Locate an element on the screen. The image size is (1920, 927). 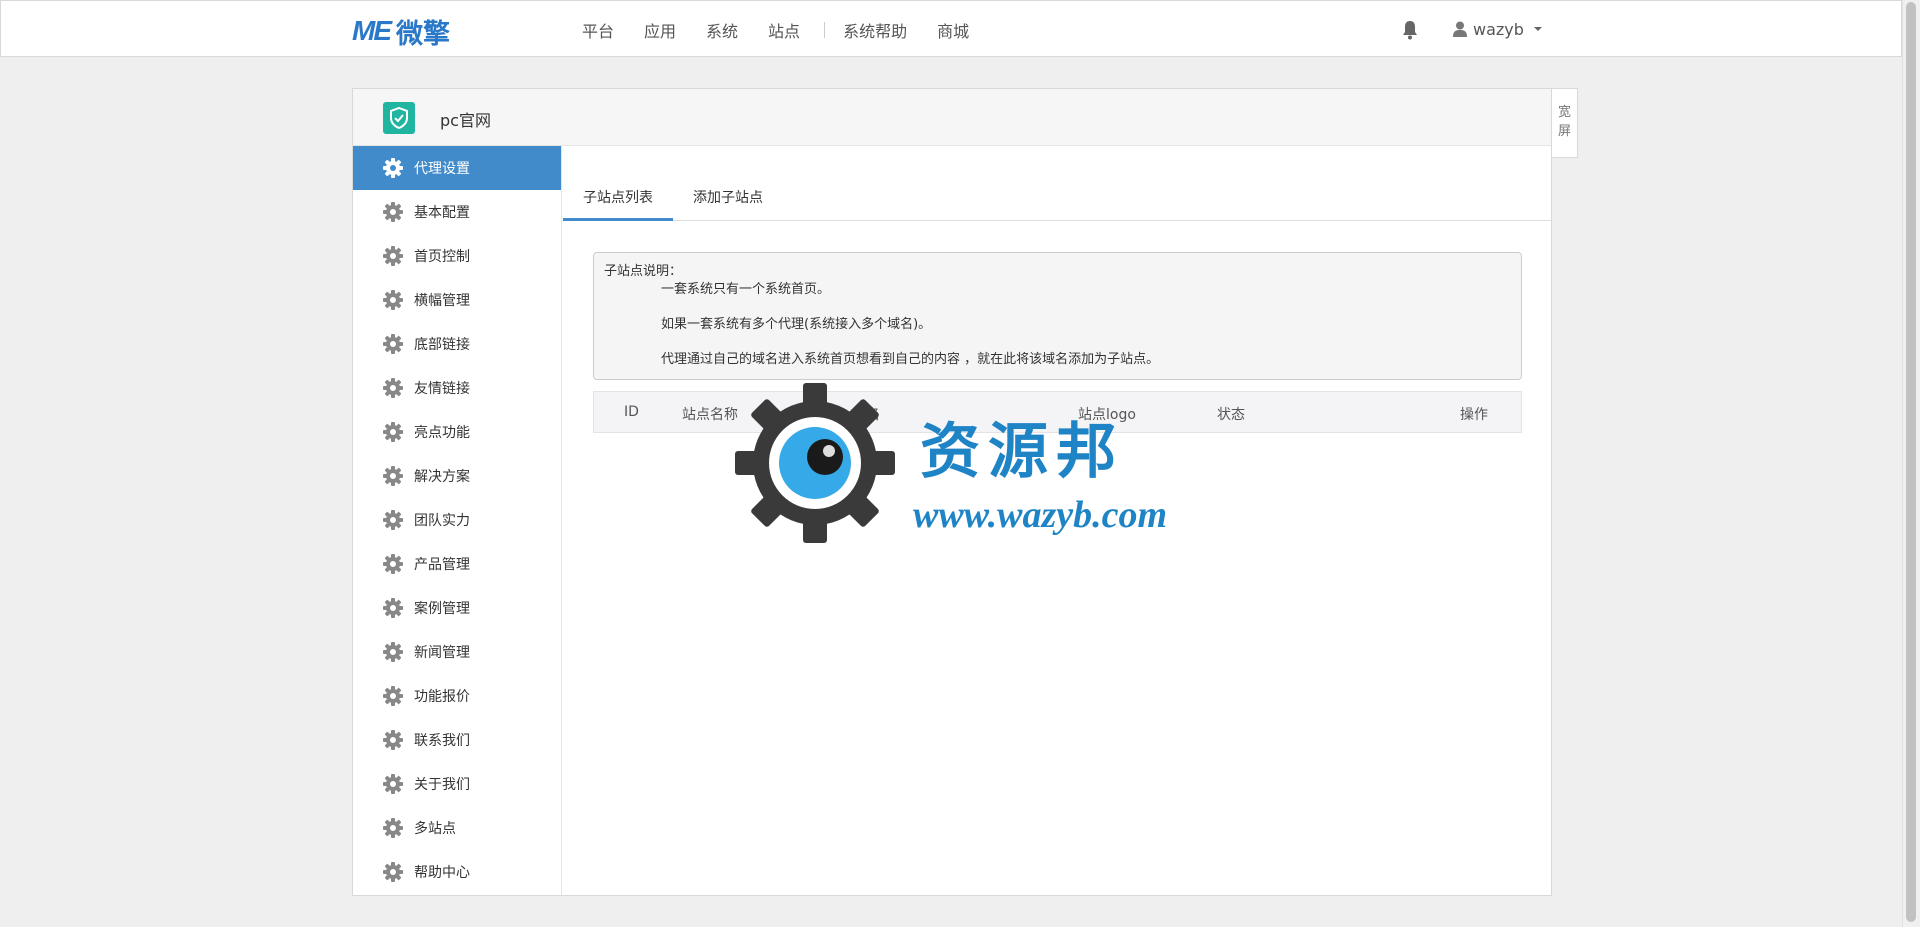
logo-text: 微擎 is located at coordinates (423, 34).